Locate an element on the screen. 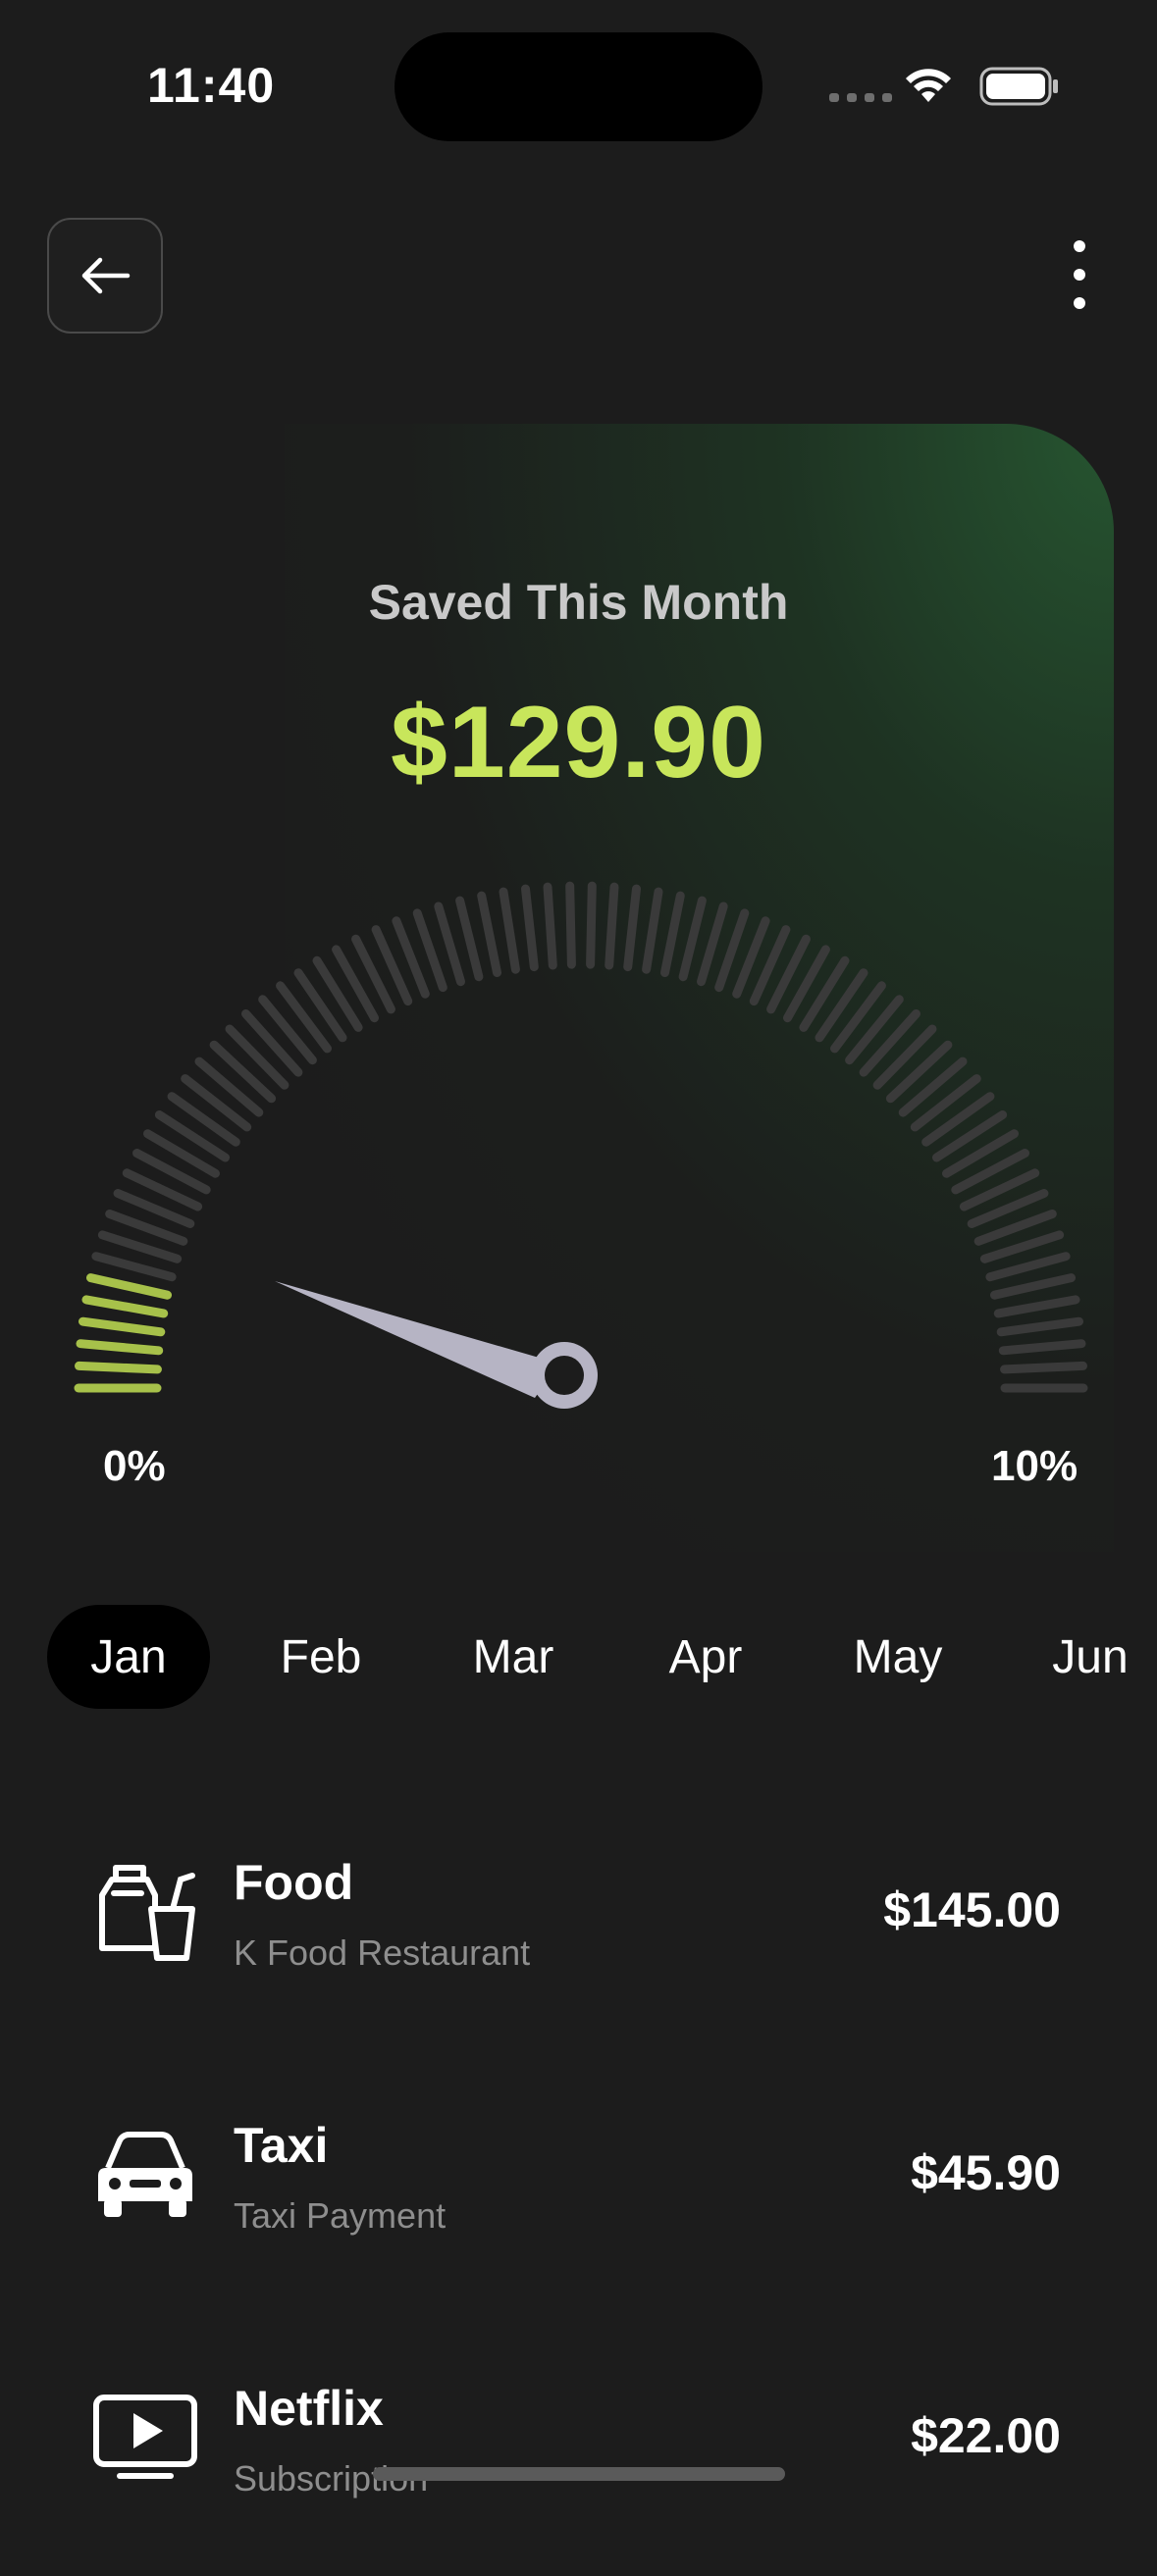 The width and height of the screenshot is (1157, 2576). arrow-left-icon is located at coordinates (106, 275).